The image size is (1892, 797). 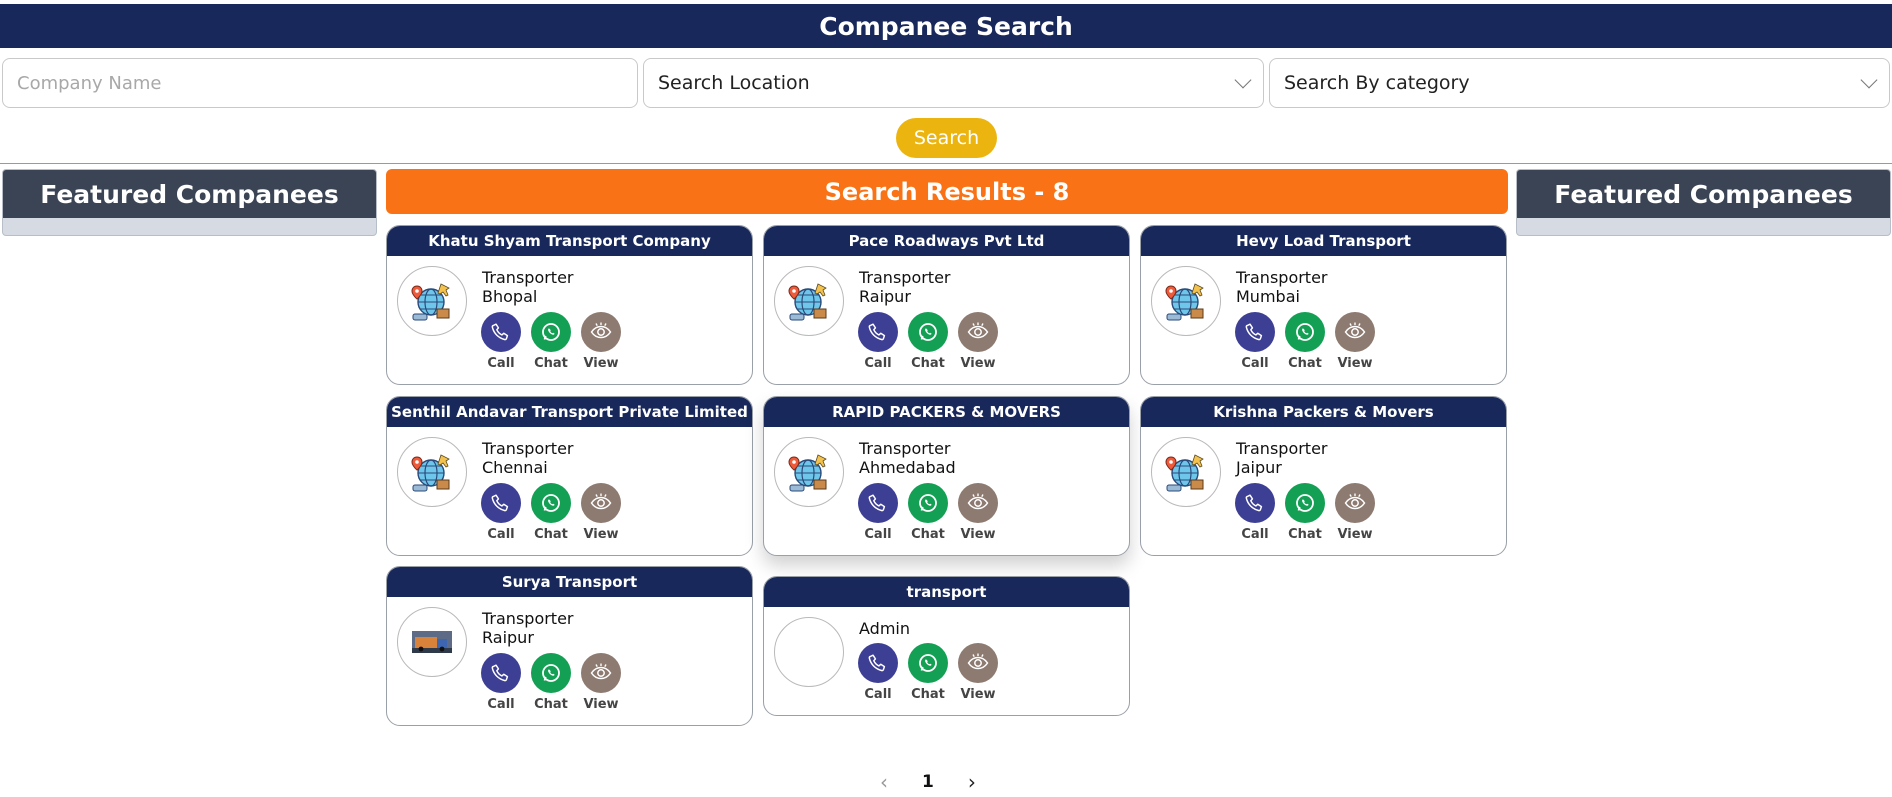 What do you see at coordinates (946, 138) in the screenshot?
I see `search-button: Search` at bounding box center [946, 138].